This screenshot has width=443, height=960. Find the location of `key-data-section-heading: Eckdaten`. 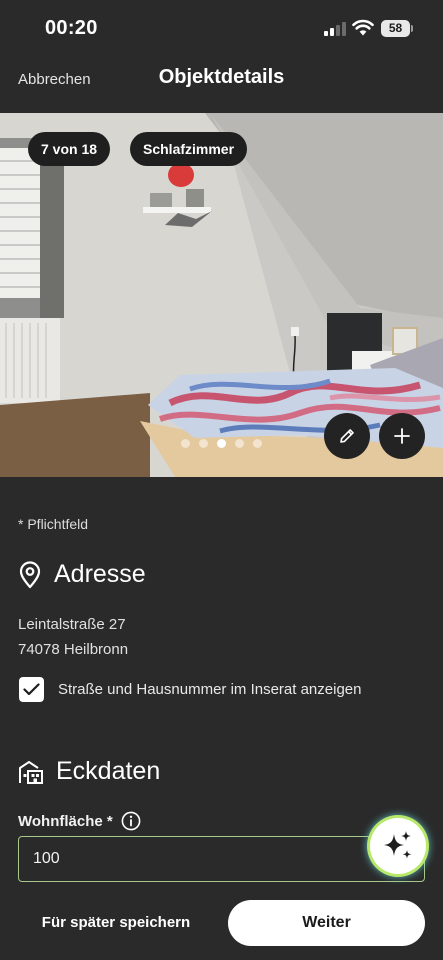

key-data-section-heading: Eckdaten is located at coordinates (89, 771).